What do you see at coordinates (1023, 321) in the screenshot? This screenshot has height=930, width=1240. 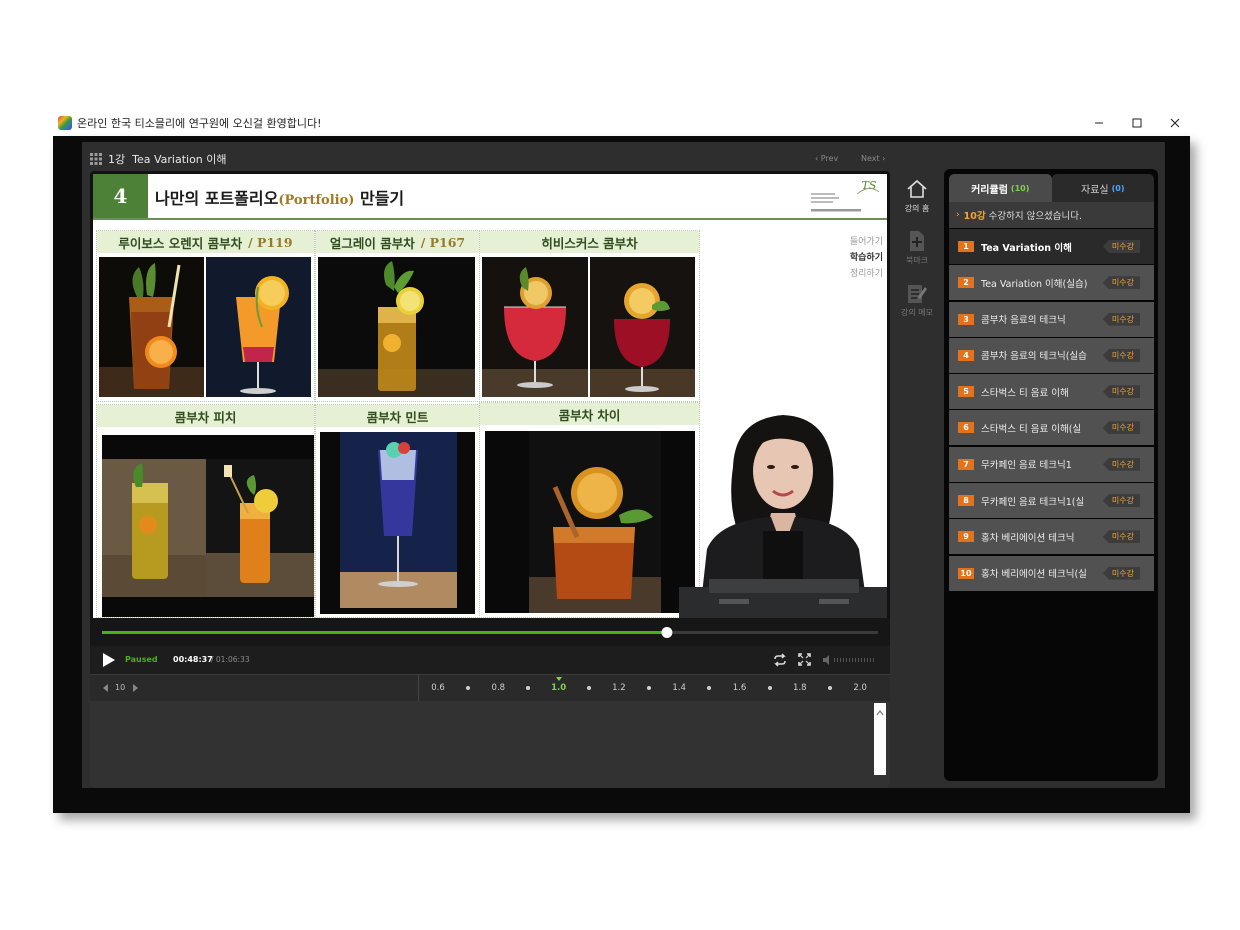 I see `lesson-title: 콤부차 음료의 테크닉` at bounding box center [1023, 321].